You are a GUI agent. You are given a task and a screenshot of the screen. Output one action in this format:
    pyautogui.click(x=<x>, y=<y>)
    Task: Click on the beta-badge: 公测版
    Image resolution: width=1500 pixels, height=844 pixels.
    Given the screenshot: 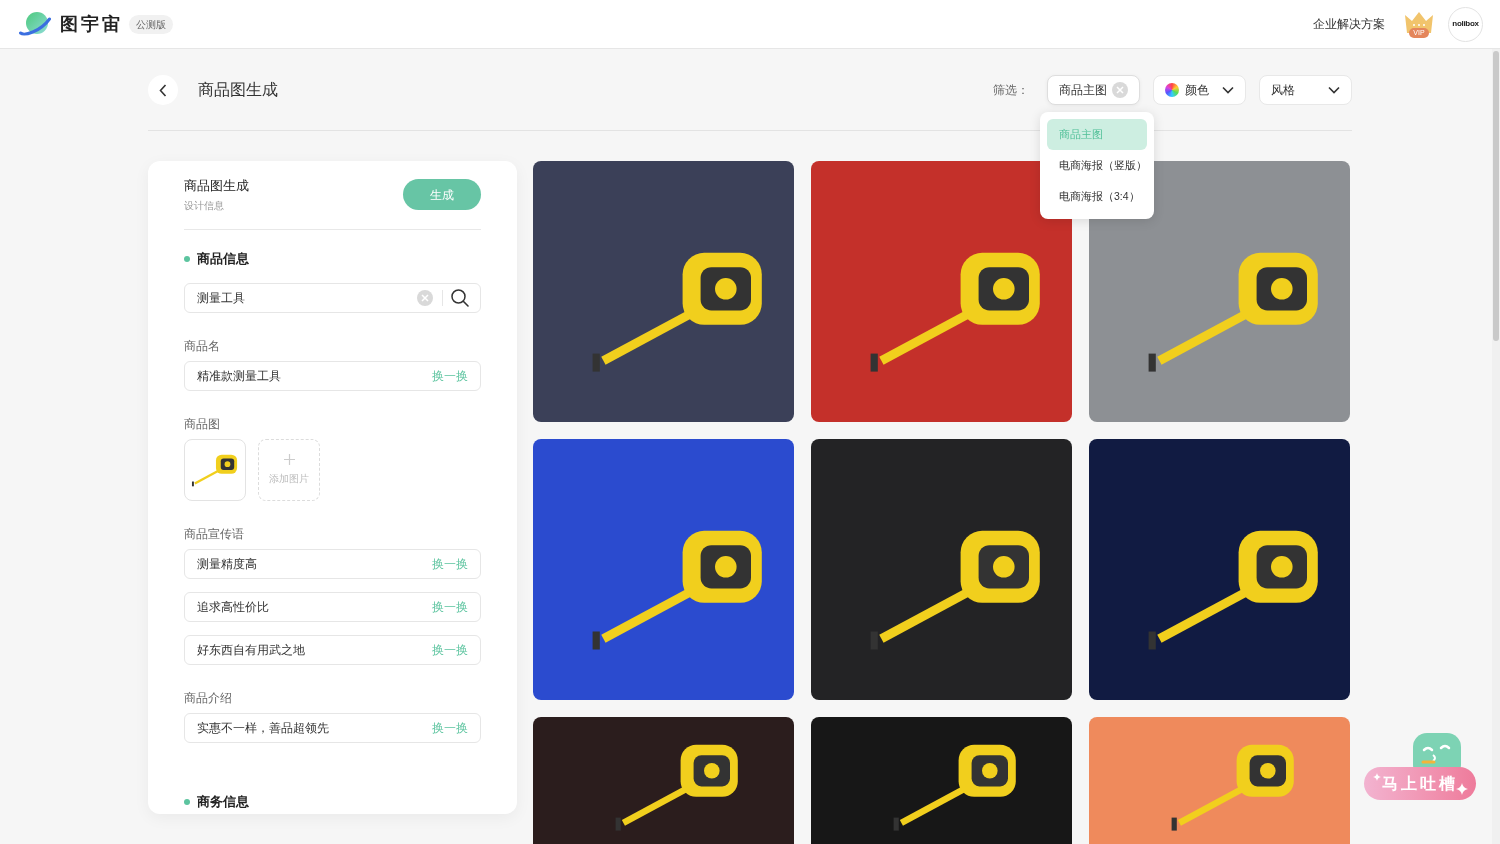 What is the action you would take?
    pyautogui.click(x=151, y=24)
    